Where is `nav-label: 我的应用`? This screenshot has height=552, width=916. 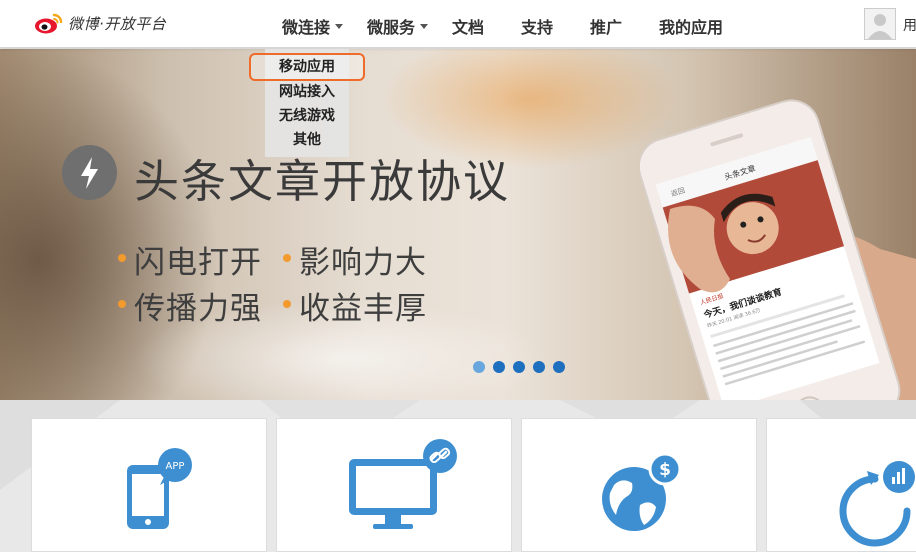
nav-label: 我的应用 is located at coordinates (691, 27).